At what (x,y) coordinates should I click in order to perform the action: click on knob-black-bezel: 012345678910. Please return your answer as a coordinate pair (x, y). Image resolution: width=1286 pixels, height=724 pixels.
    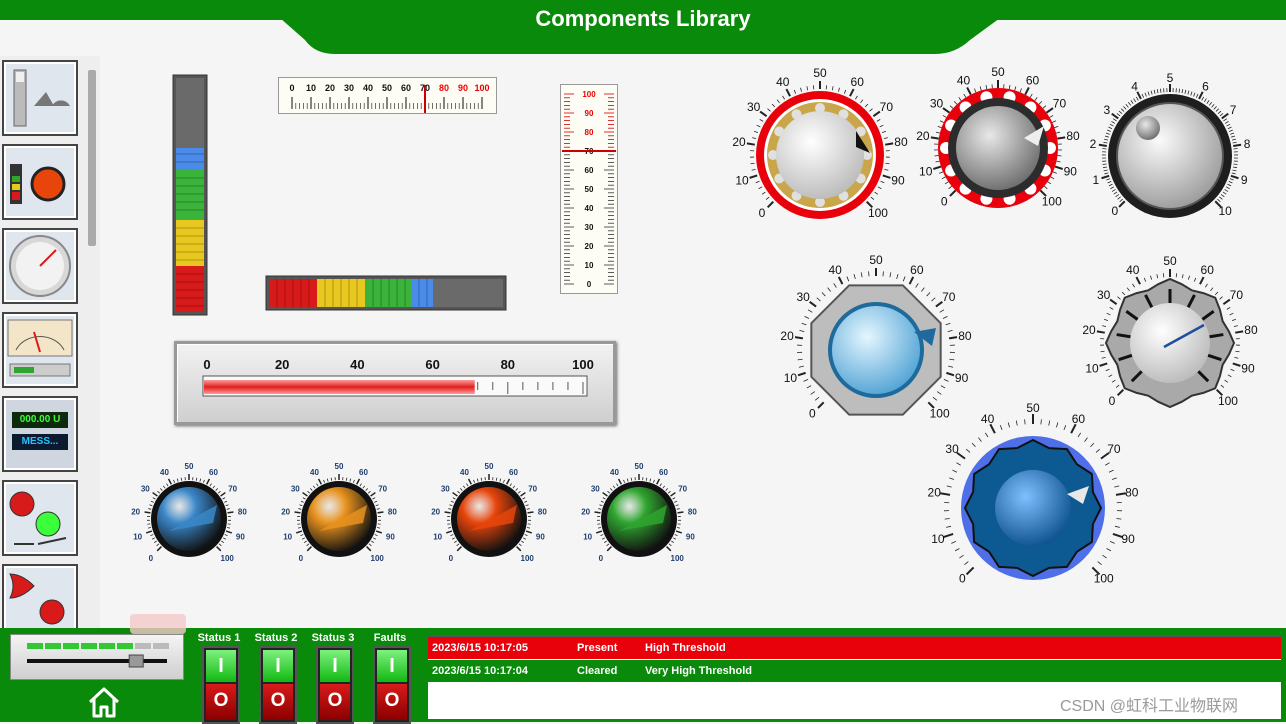
    Looking at the image, I should click on (1170, 144).